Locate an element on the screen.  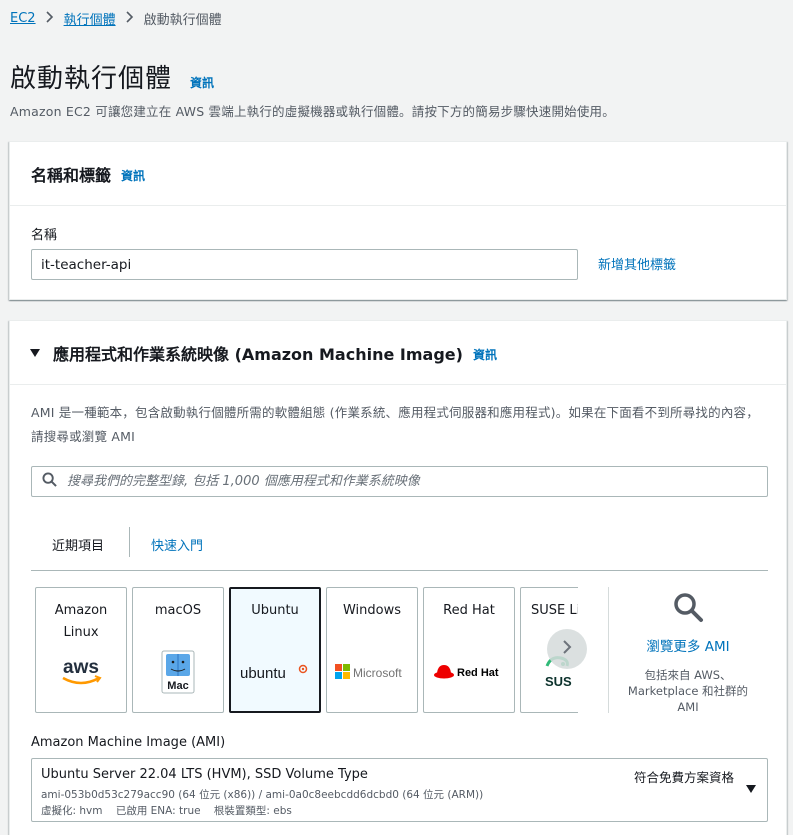
name-and-tags-heading: 名稱和標籤 is located at coordinates (71, 175).